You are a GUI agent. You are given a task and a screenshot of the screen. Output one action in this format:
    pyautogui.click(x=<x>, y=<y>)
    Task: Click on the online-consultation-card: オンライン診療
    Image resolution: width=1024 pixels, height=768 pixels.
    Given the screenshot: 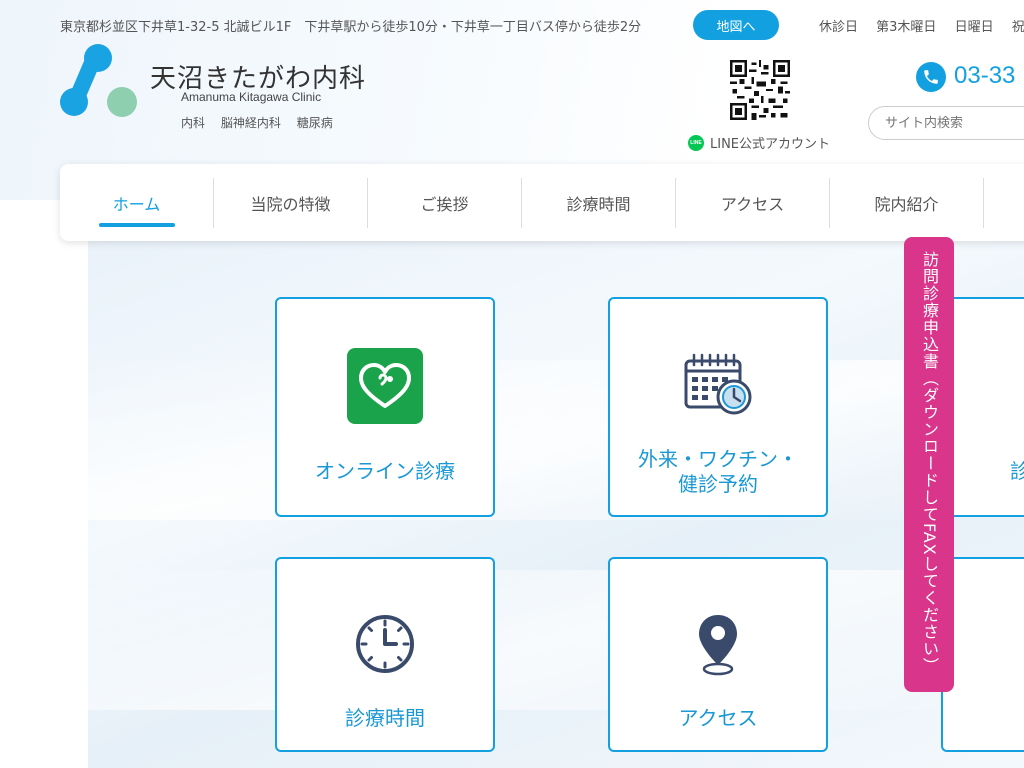 What is the action you would take?
    pyautogui.click(x=385, y=407)
    